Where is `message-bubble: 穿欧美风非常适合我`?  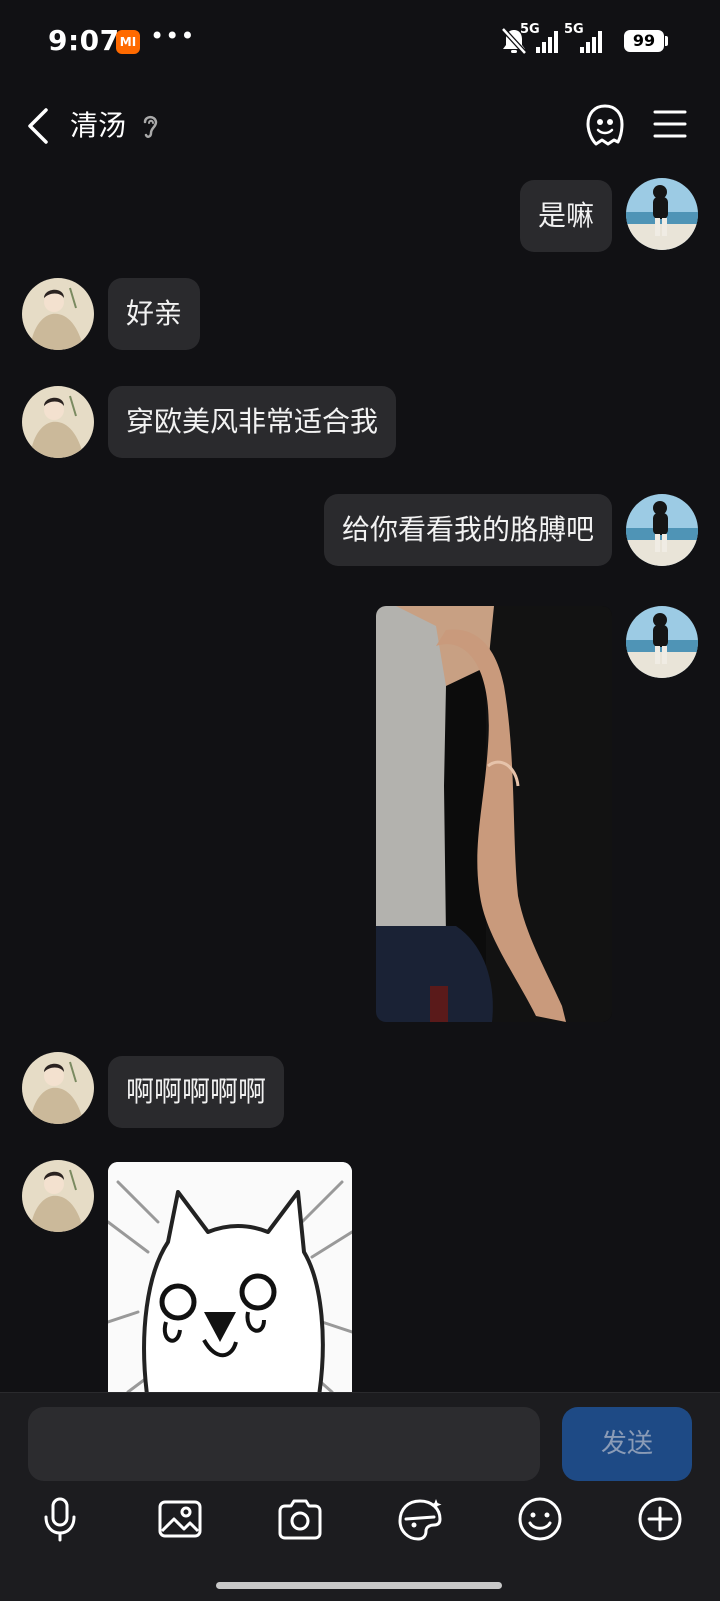 message-bubble: 穿欧美风非常适合我 is located at coordinates (252, 422).